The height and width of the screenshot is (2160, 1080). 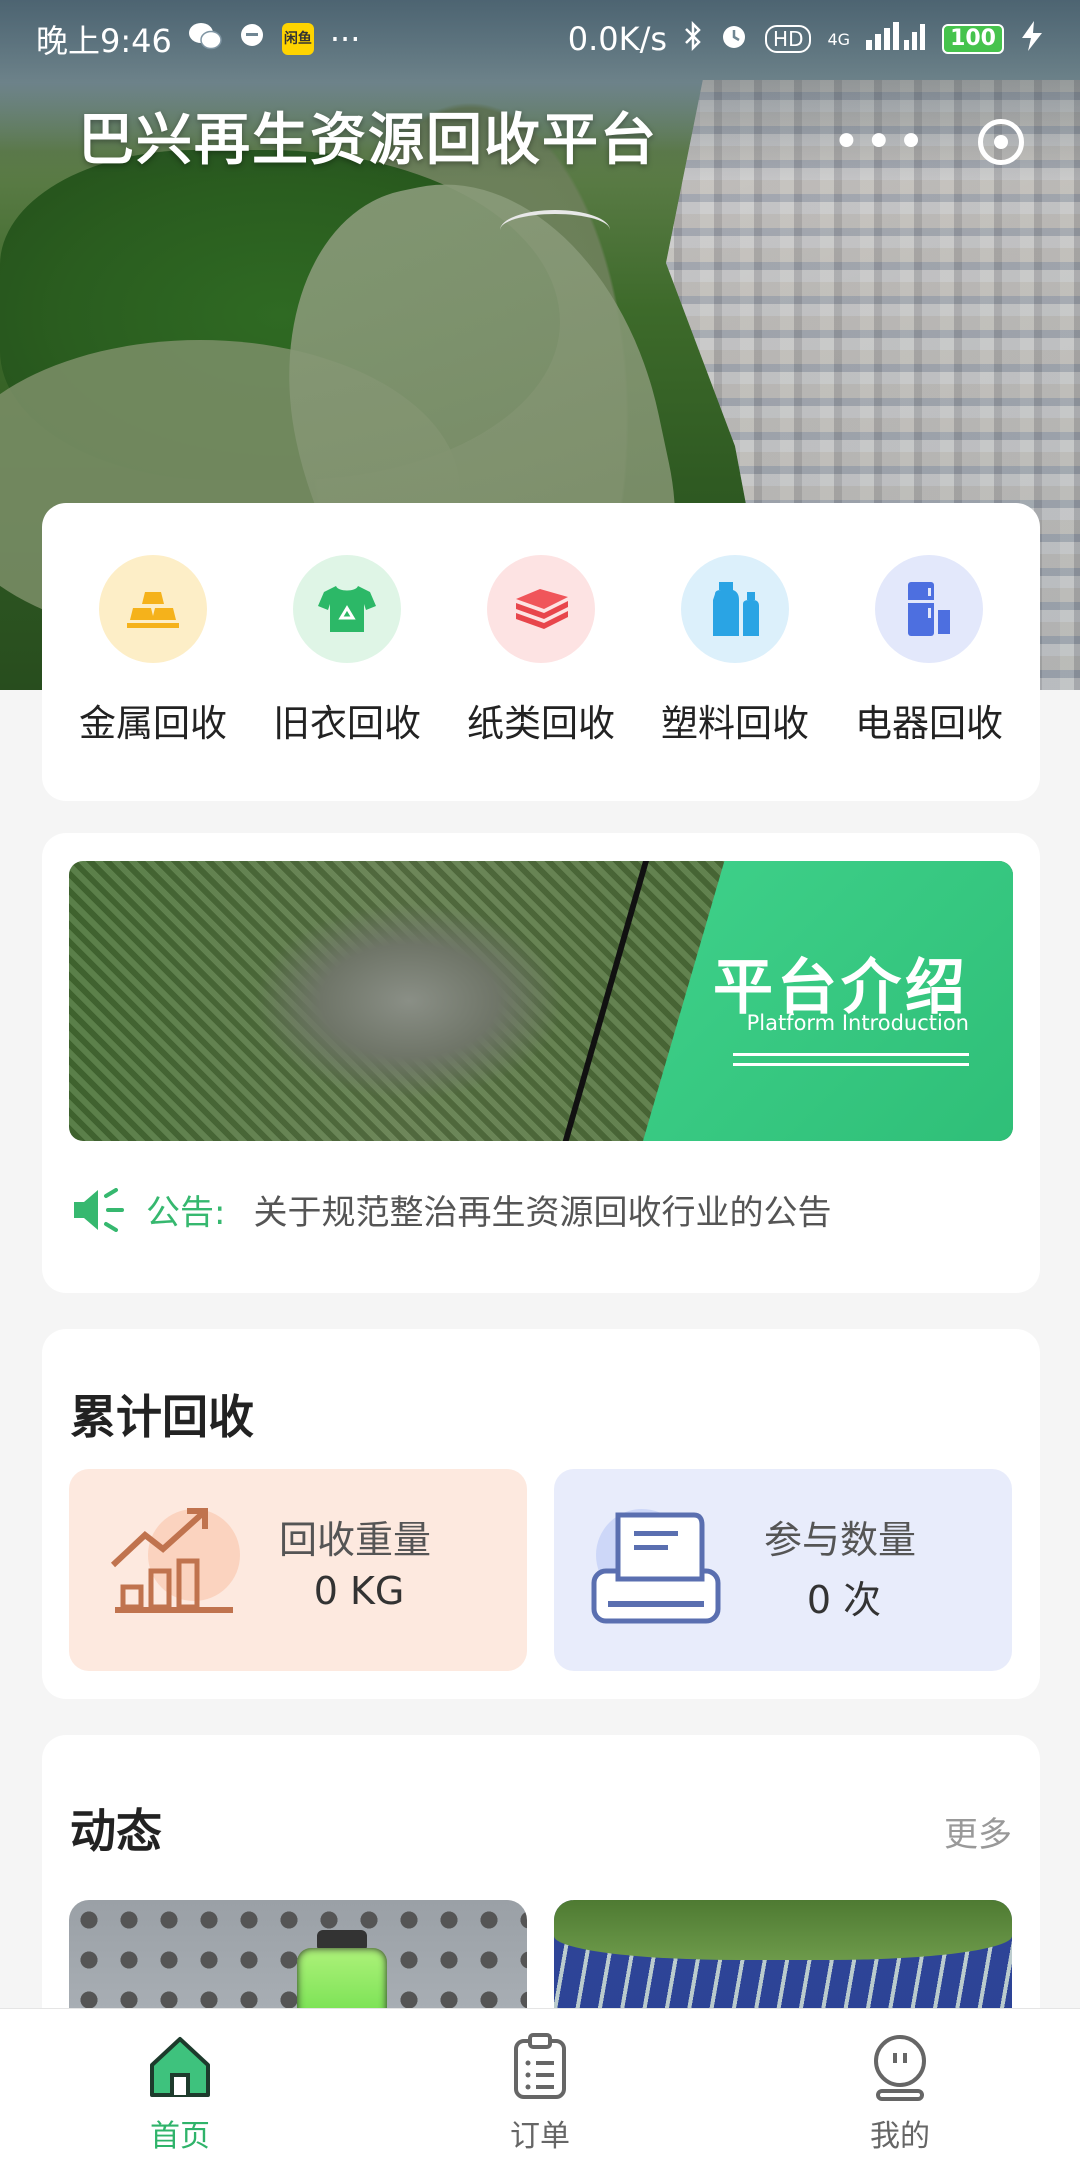 What do you see at coordinates (345, 39) in the screenshot?
I see `status-dots: ···` at bounding box center [345, 39].